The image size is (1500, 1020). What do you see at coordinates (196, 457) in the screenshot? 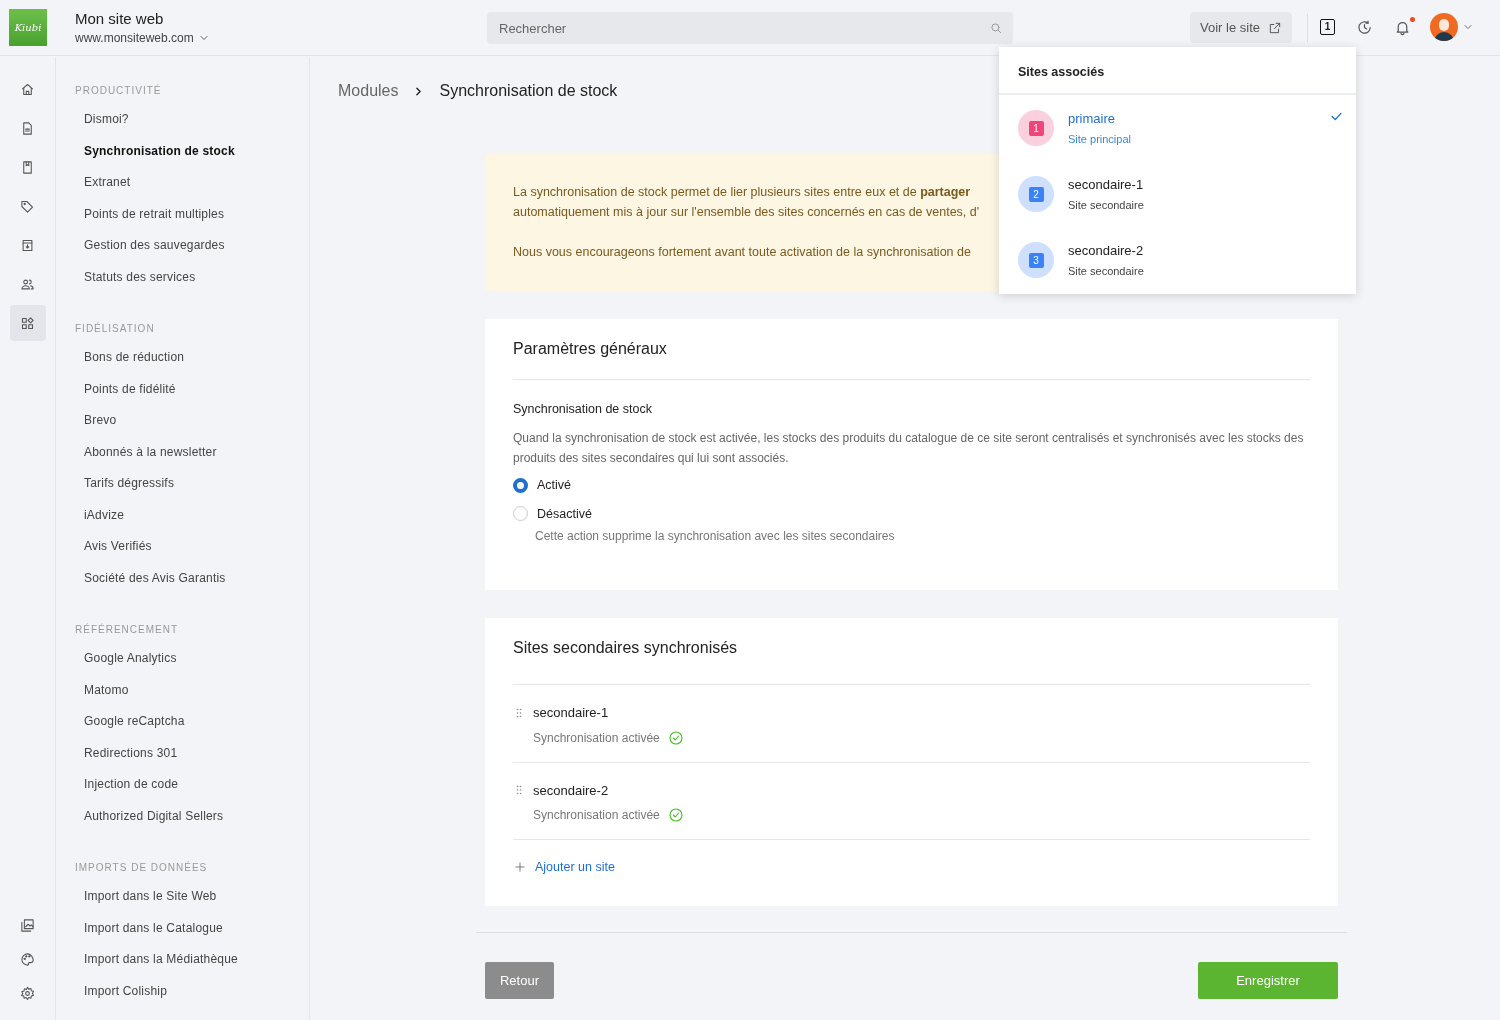
I see `sidebar-link: Abonnés à la newsletter` at bounding box center [196, 457].